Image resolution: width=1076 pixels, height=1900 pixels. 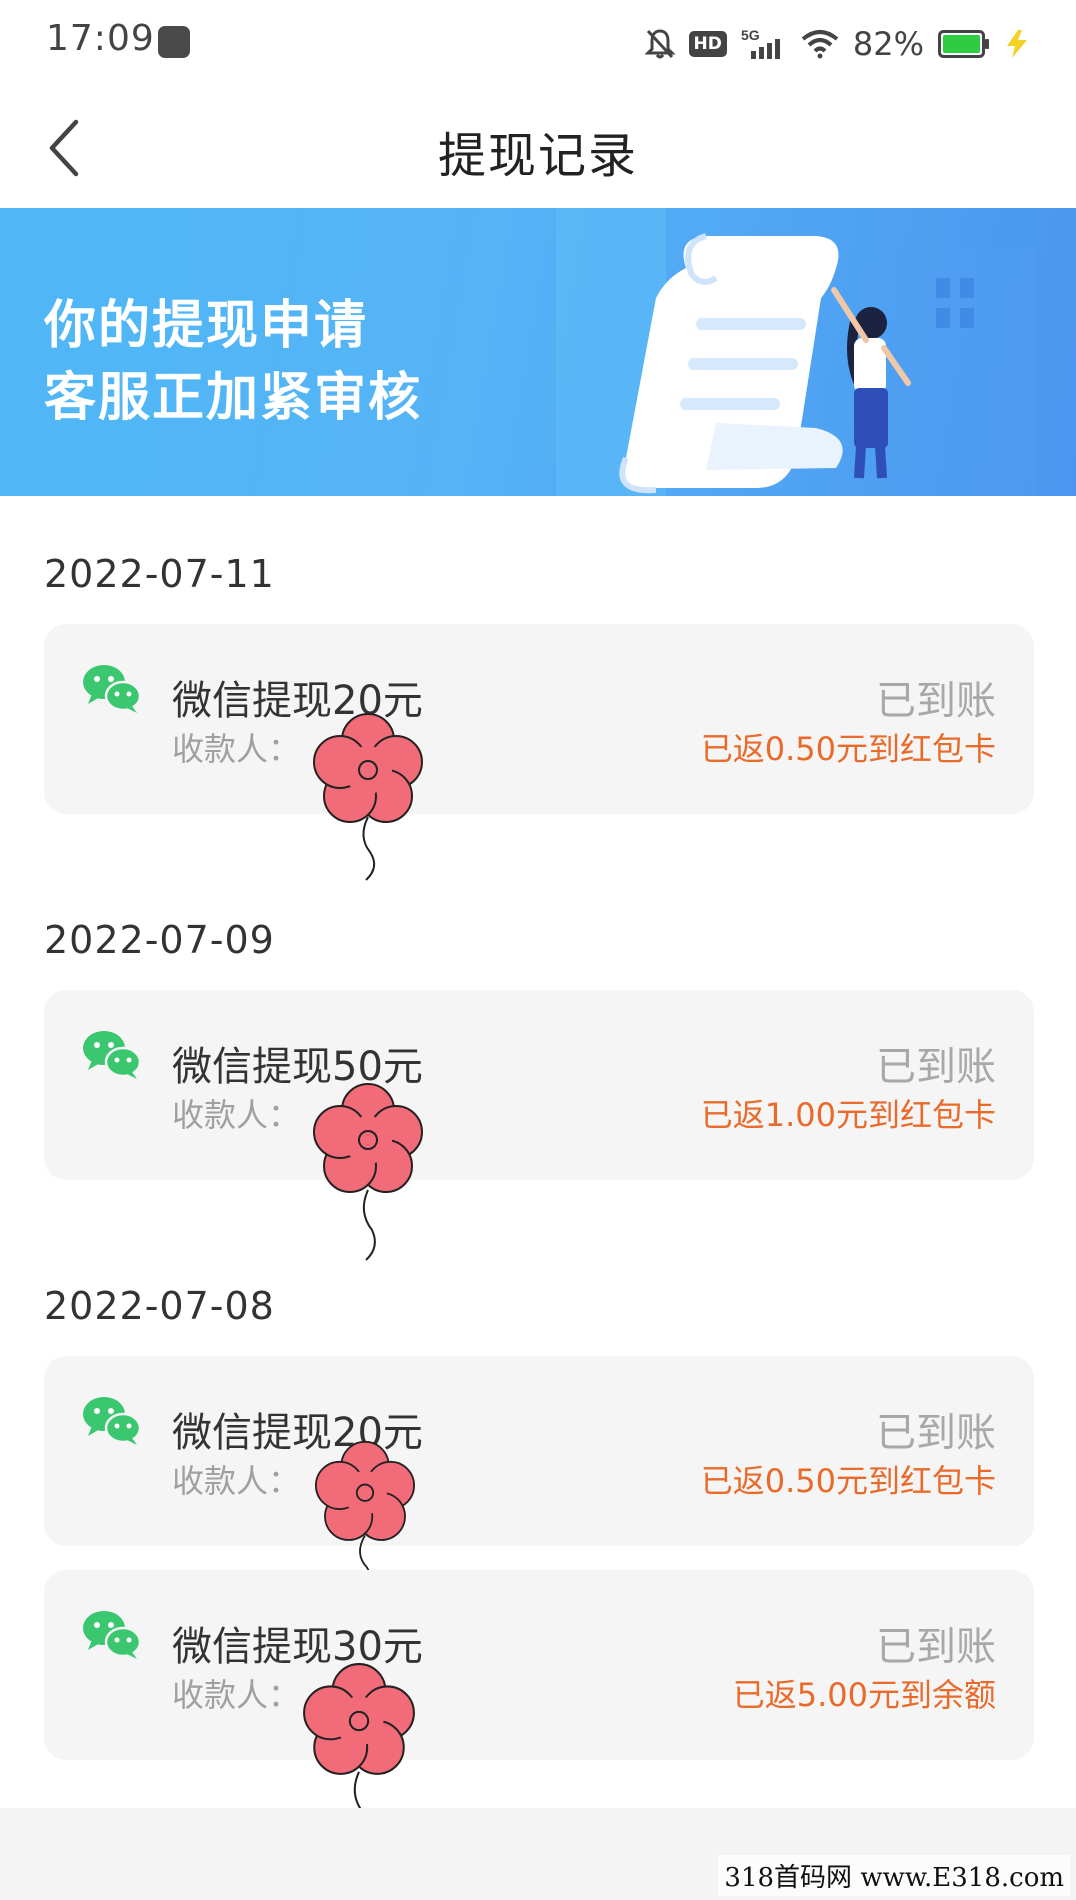 What do you see at coordinates (659, 44) in the screenshot?
I see `mute-icon` at bounding box center [659, 44].